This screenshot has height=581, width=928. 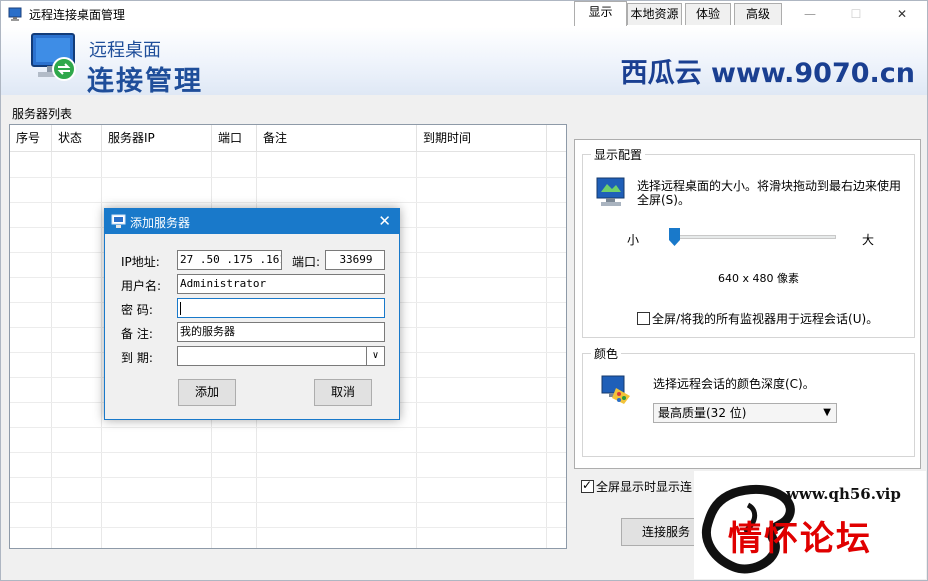 I want to click on brand-text: 西瓜云 www.9070.cn, so click(x=767, y=73).